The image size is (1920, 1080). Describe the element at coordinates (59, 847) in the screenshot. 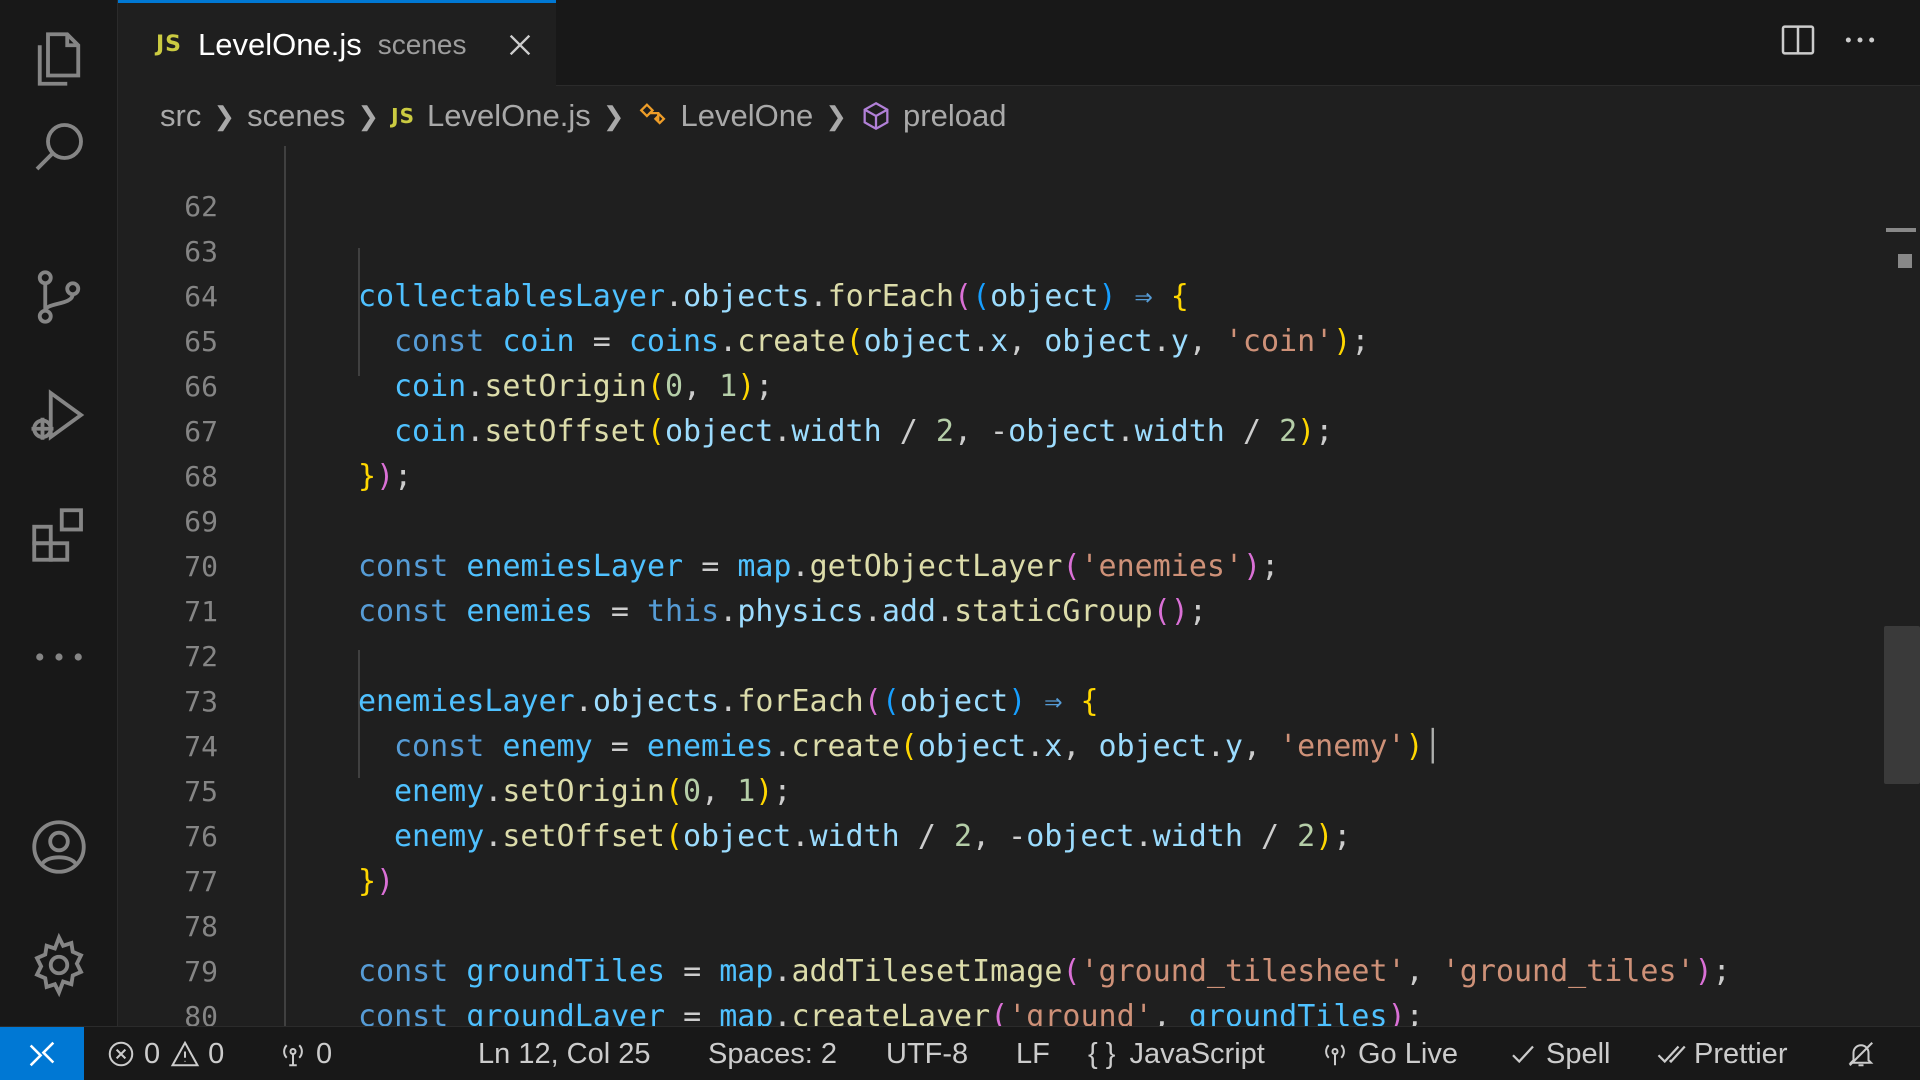

I see `account-icon` at that location.